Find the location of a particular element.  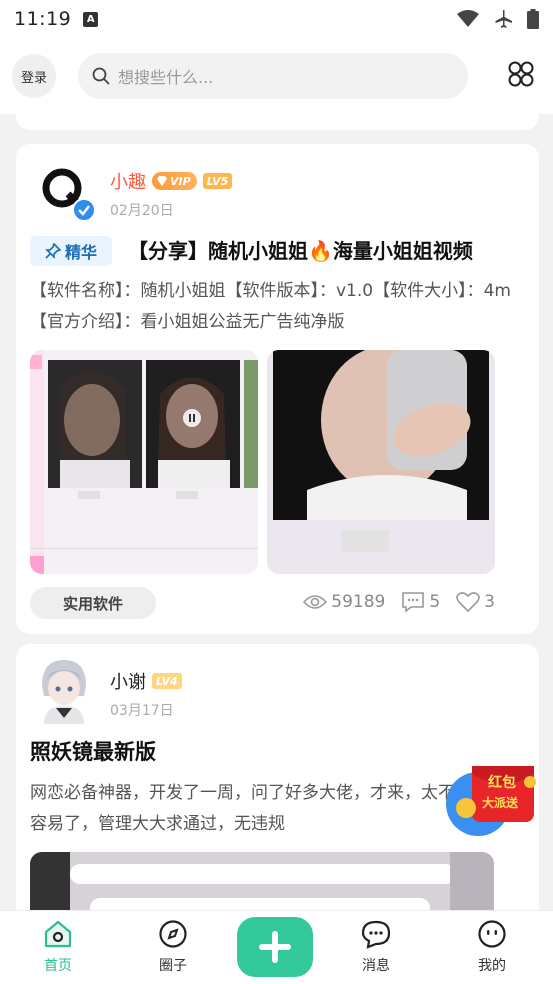

tab-me: 我的 is located at coordinates (492, 947).